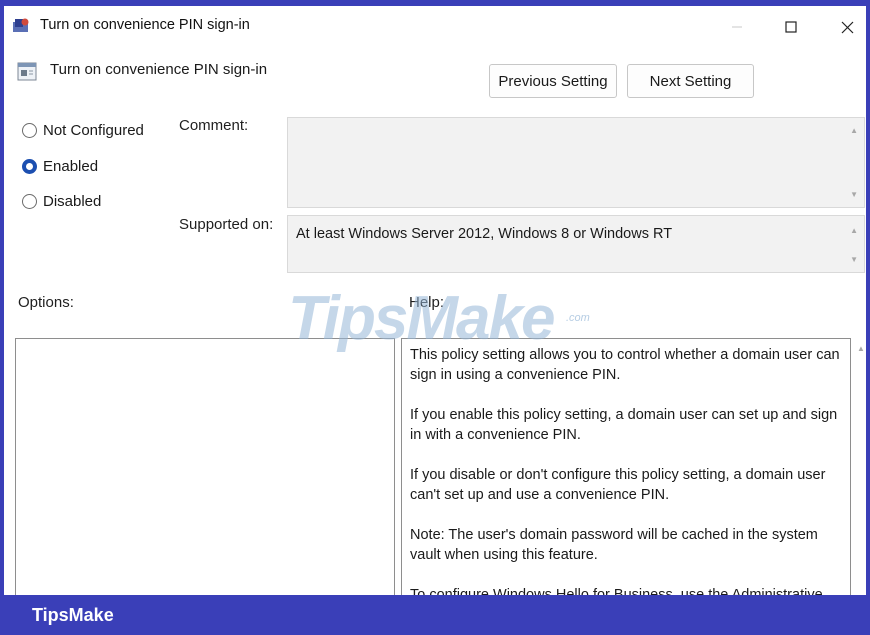 This screenshot has height=635, width=870. I want to click on window-title: Turn on convenience PIN sign-in, so click(145, 25).